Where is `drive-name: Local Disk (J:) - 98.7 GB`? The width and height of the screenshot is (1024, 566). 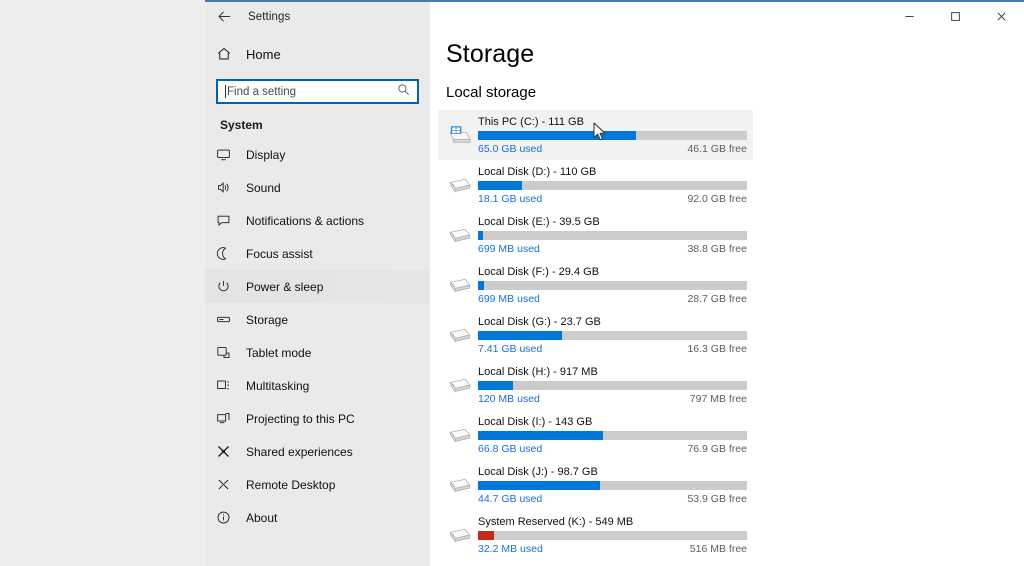 drive-name: Local Disk (J:) - 98.7 GB is located at coordinates (538, 471).